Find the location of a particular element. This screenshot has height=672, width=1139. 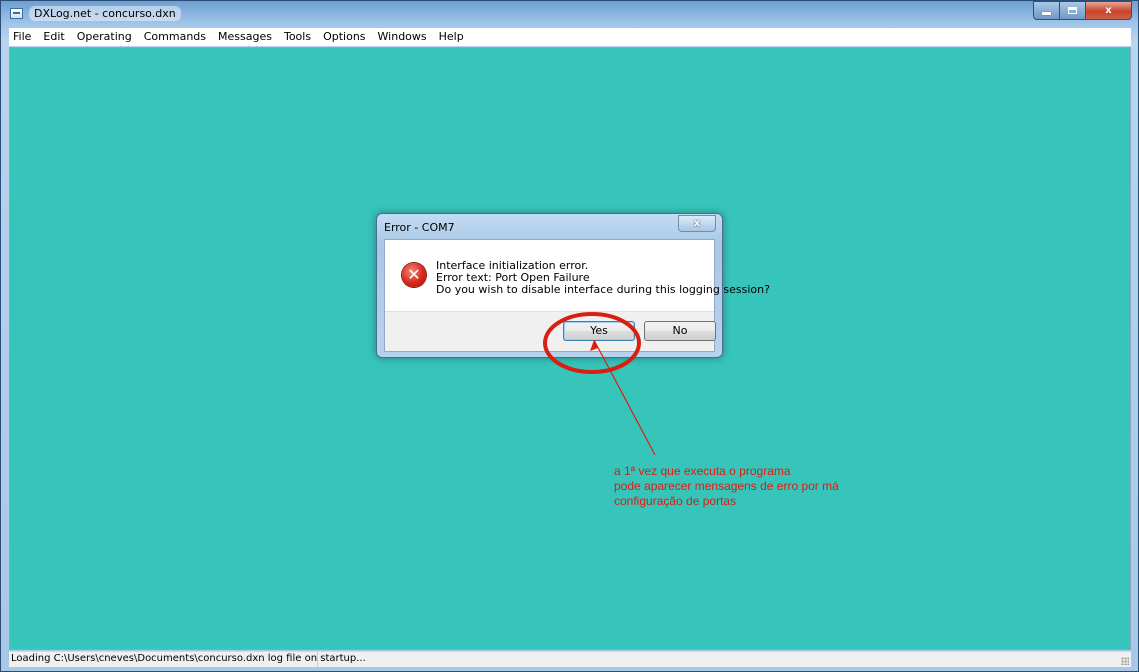

annotation-line: pode aparecer mensagens de erro por má is located at coordinates (726, 486).